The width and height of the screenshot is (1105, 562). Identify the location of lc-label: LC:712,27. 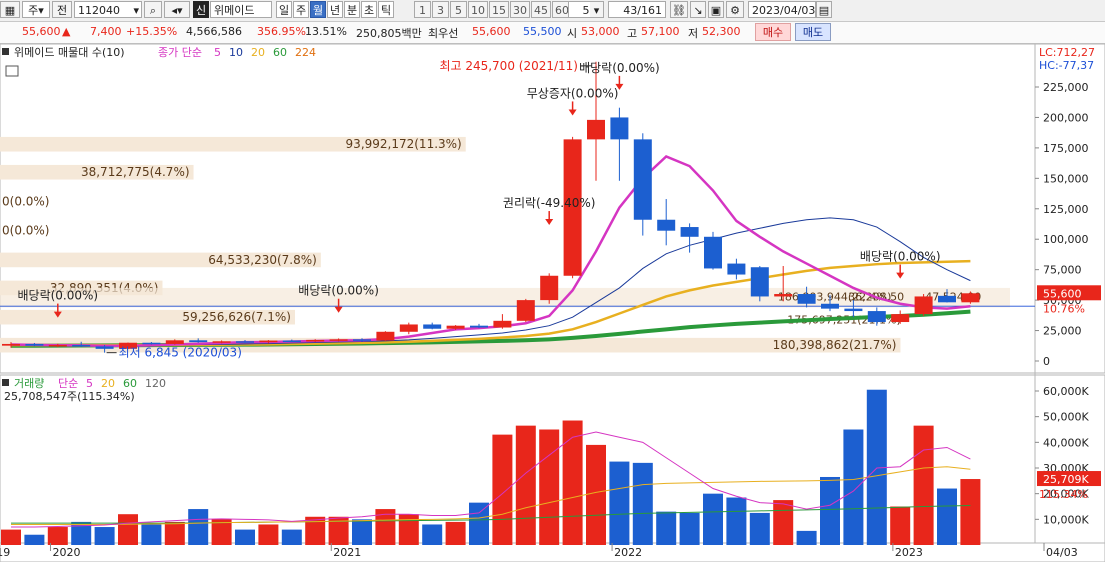
(1067, 52).